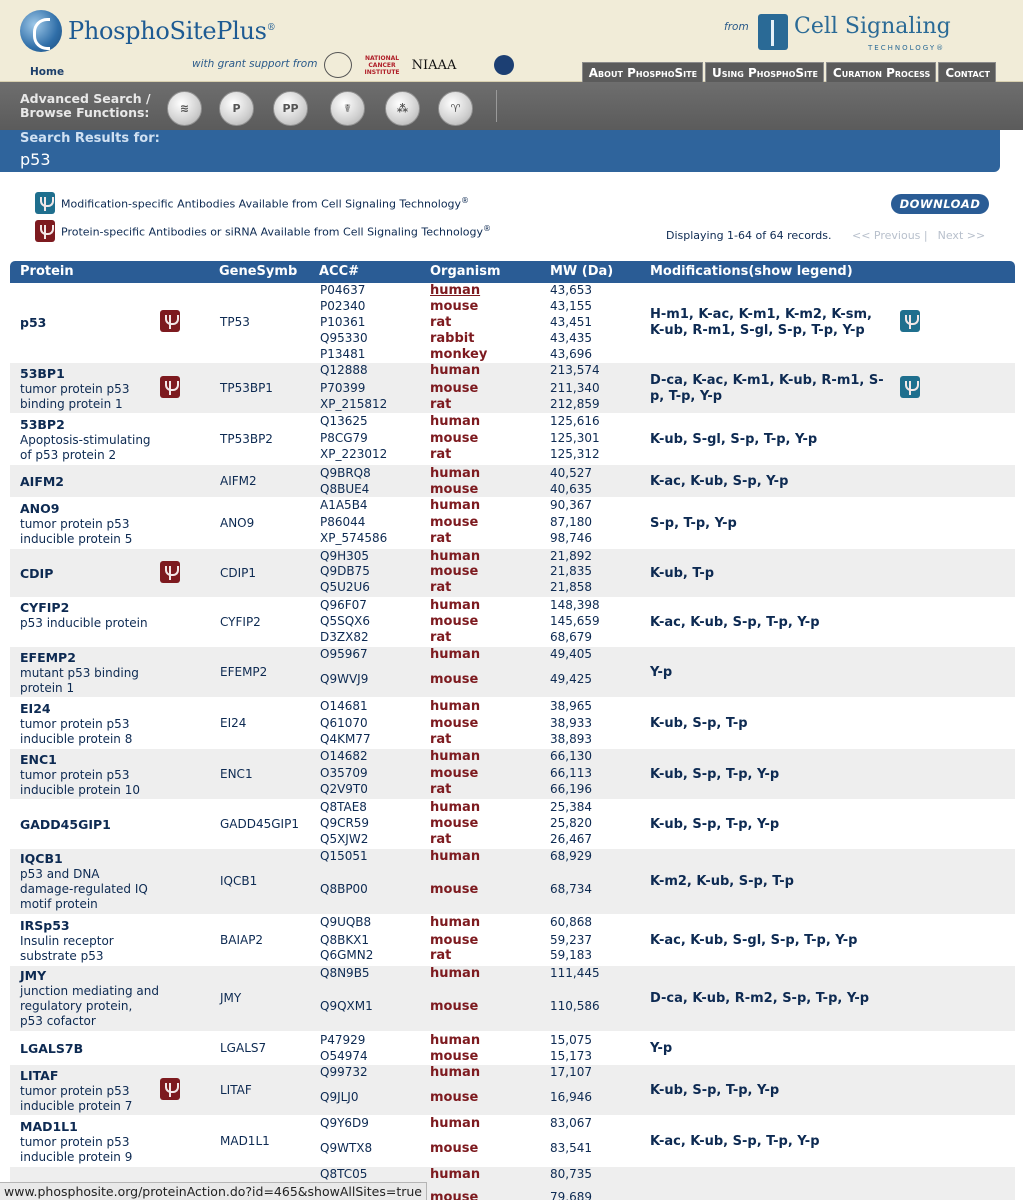 The image size is (1023, 1200). Describe the element at coordinates (455, 108) in the screenshot. I see `tissue-icon: ♈` at that location.